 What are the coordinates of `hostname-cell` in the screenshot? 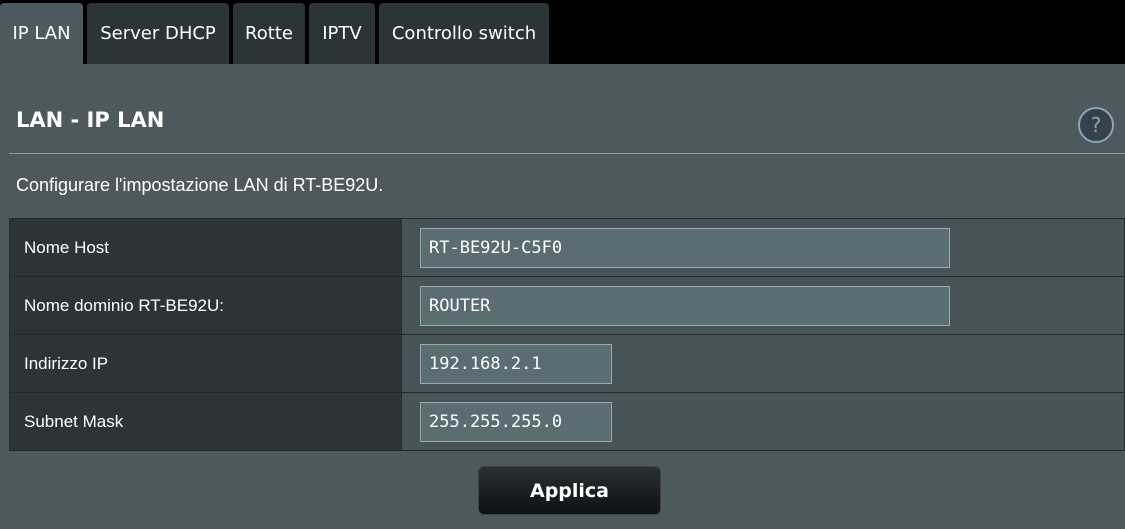 It's located at (763, 247).